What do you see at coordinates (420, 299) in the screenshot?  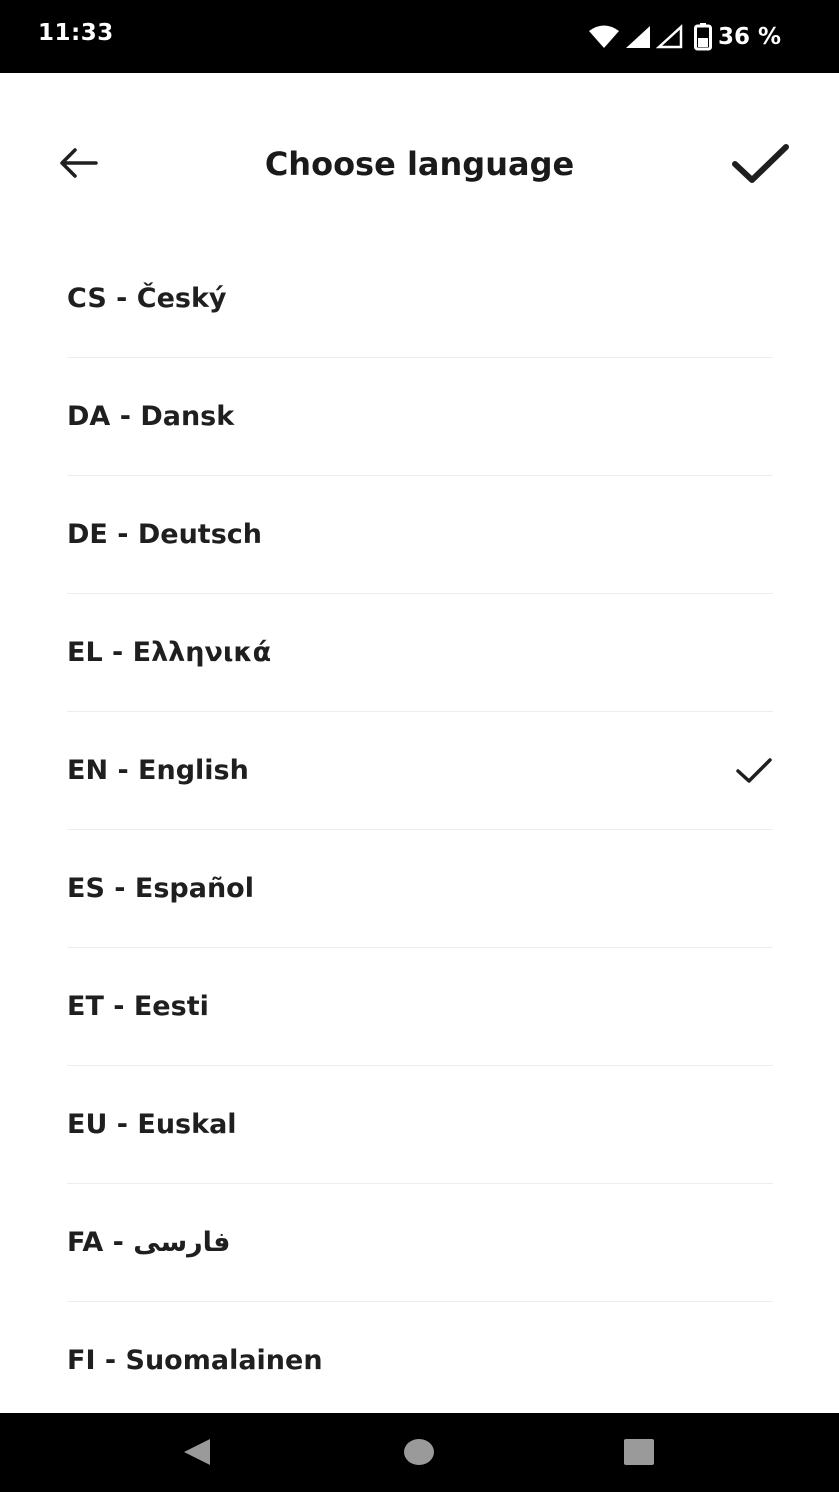 I see `language-item-cs: CS - Český` at bounding box center [420, 299].